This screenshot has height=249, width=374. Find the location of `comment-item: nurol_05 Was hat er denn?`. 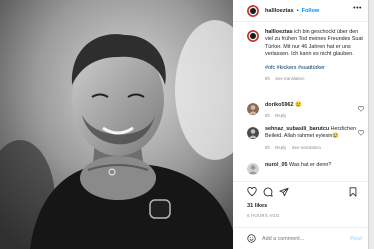

comment-item: nurol_05 Was hat er denn? is located at coordinates (306, 168).